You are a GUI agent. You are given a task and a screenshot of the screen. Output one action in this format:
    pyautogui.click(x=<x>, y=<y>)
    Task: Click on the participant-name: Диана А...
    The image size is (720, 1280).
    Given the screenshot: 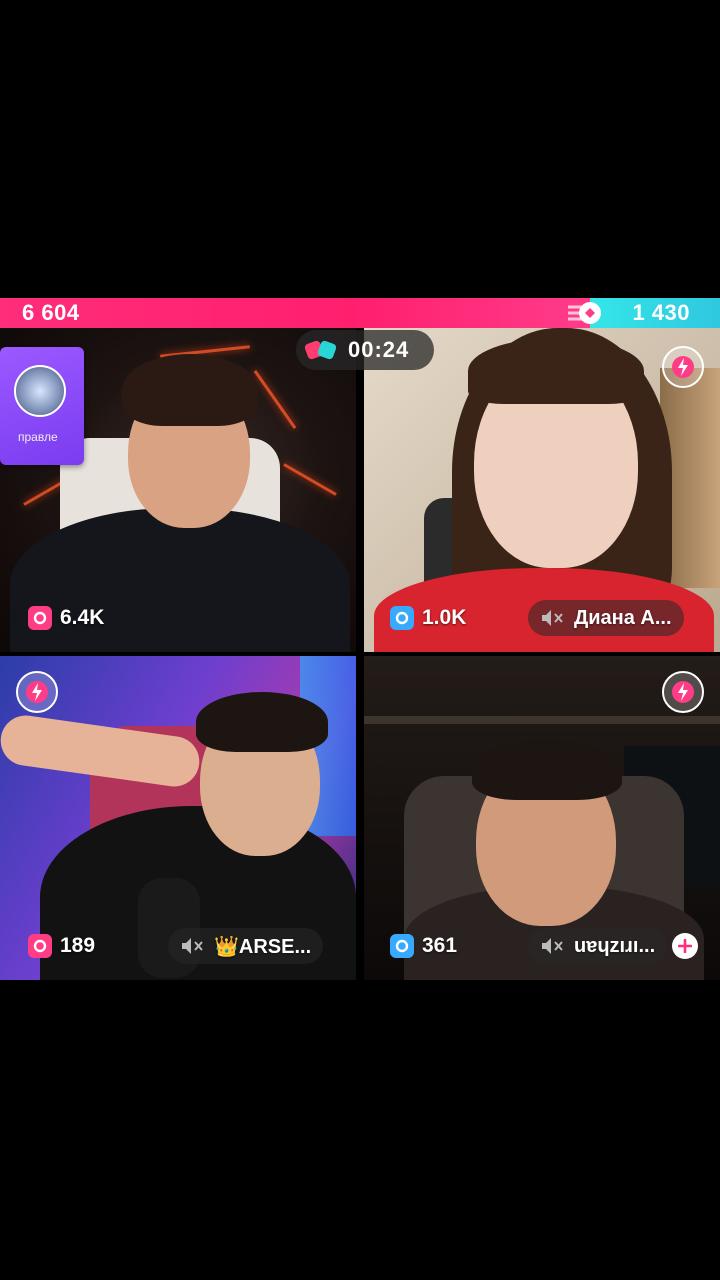 What is the action you would take?
    pyautogui.click(x=623, y=617)
    